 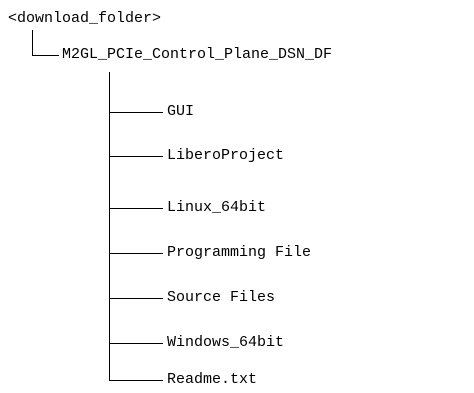 What do you see at coordinates (226, 342) in the screenshot?
I see `tree-item-windows-64bit: Windows_64bit` at bounding box center [226, 342].